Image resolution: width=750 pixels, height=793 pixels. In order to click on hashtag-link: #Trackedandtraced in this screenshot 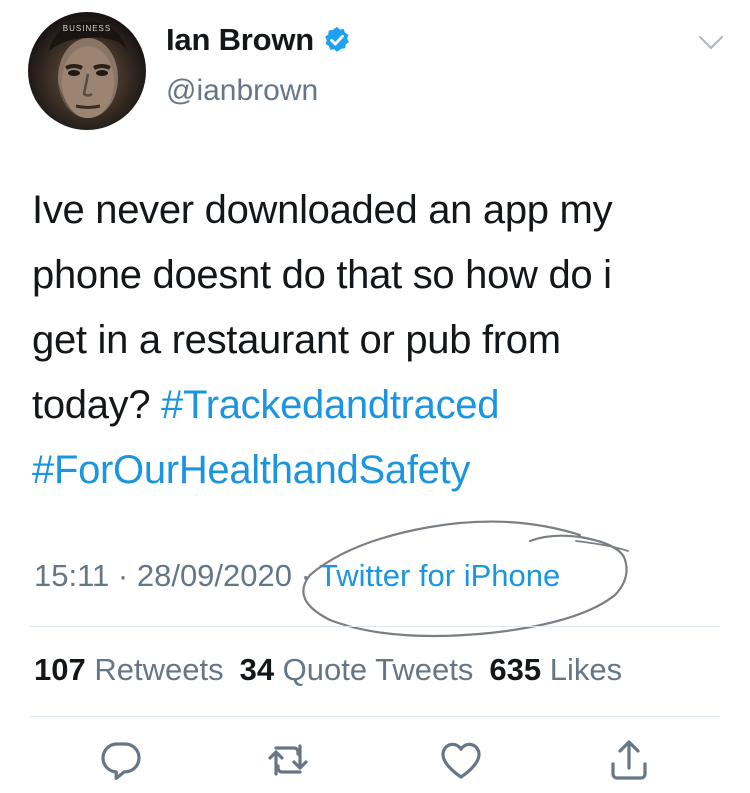, I will do `click(330, 405)`.